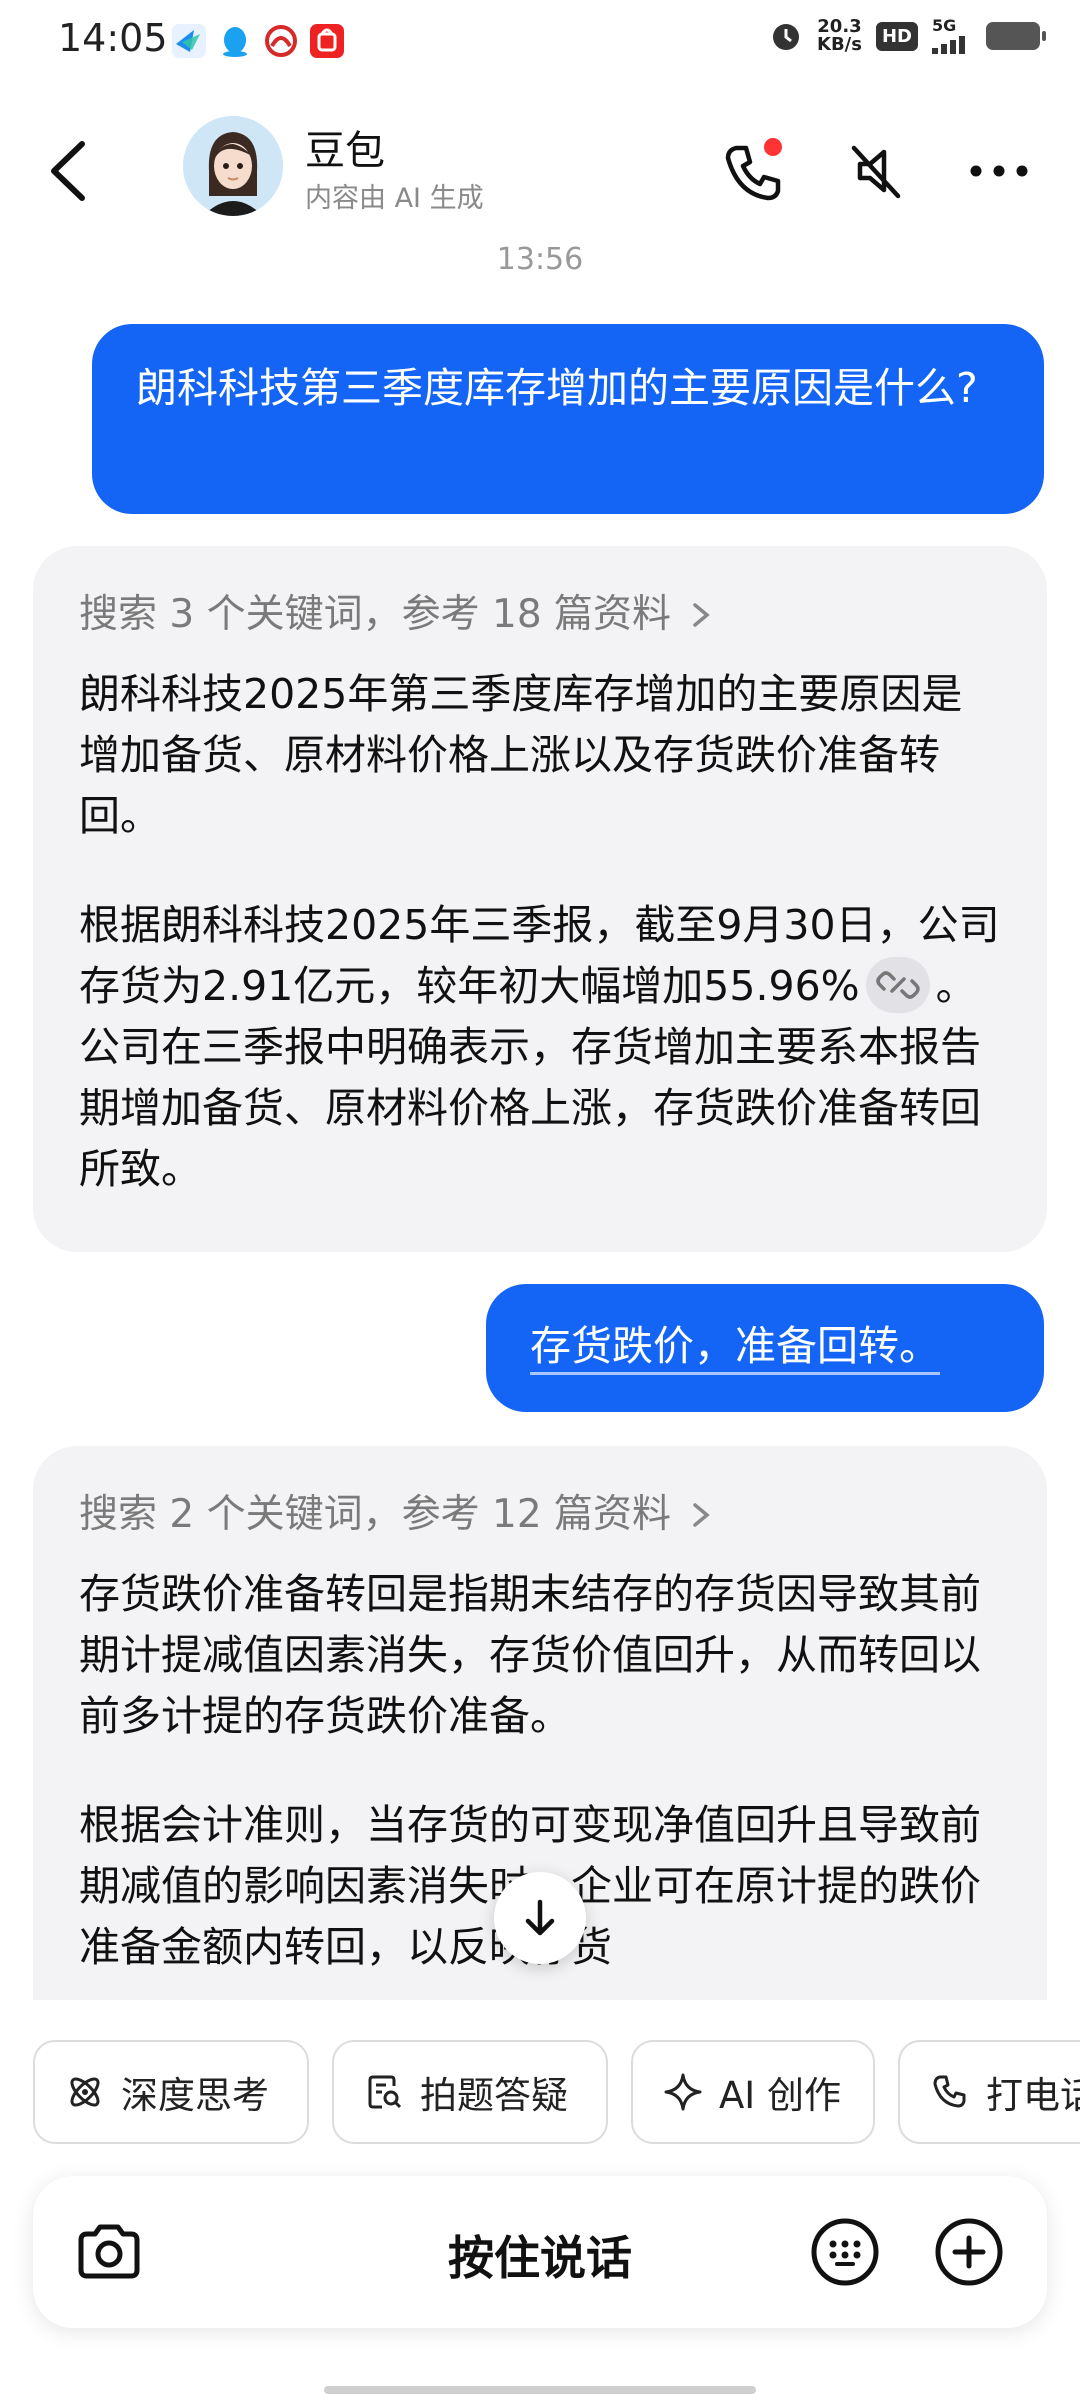 This screenshot has height=2400, width=1080. I want to click on search-summary: 搜索 3 个关键词，参考 18 篇资料, so click(375, 614).